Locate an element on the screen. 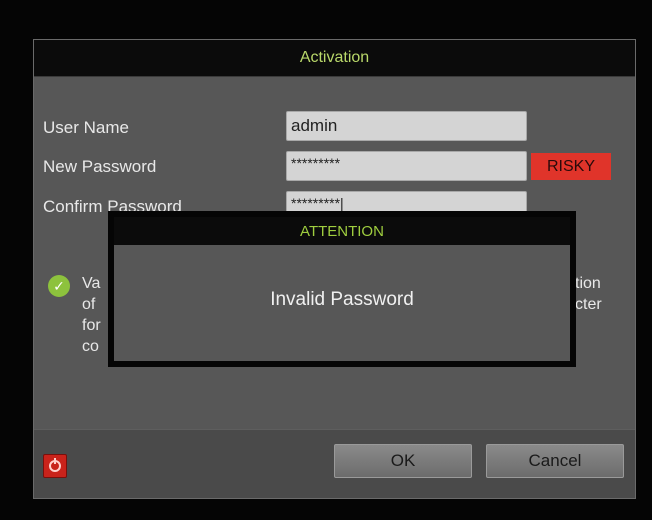 The height and width of the screenshot is (520, 652). note-fragment-2: of is located at coordinates (89, 304).